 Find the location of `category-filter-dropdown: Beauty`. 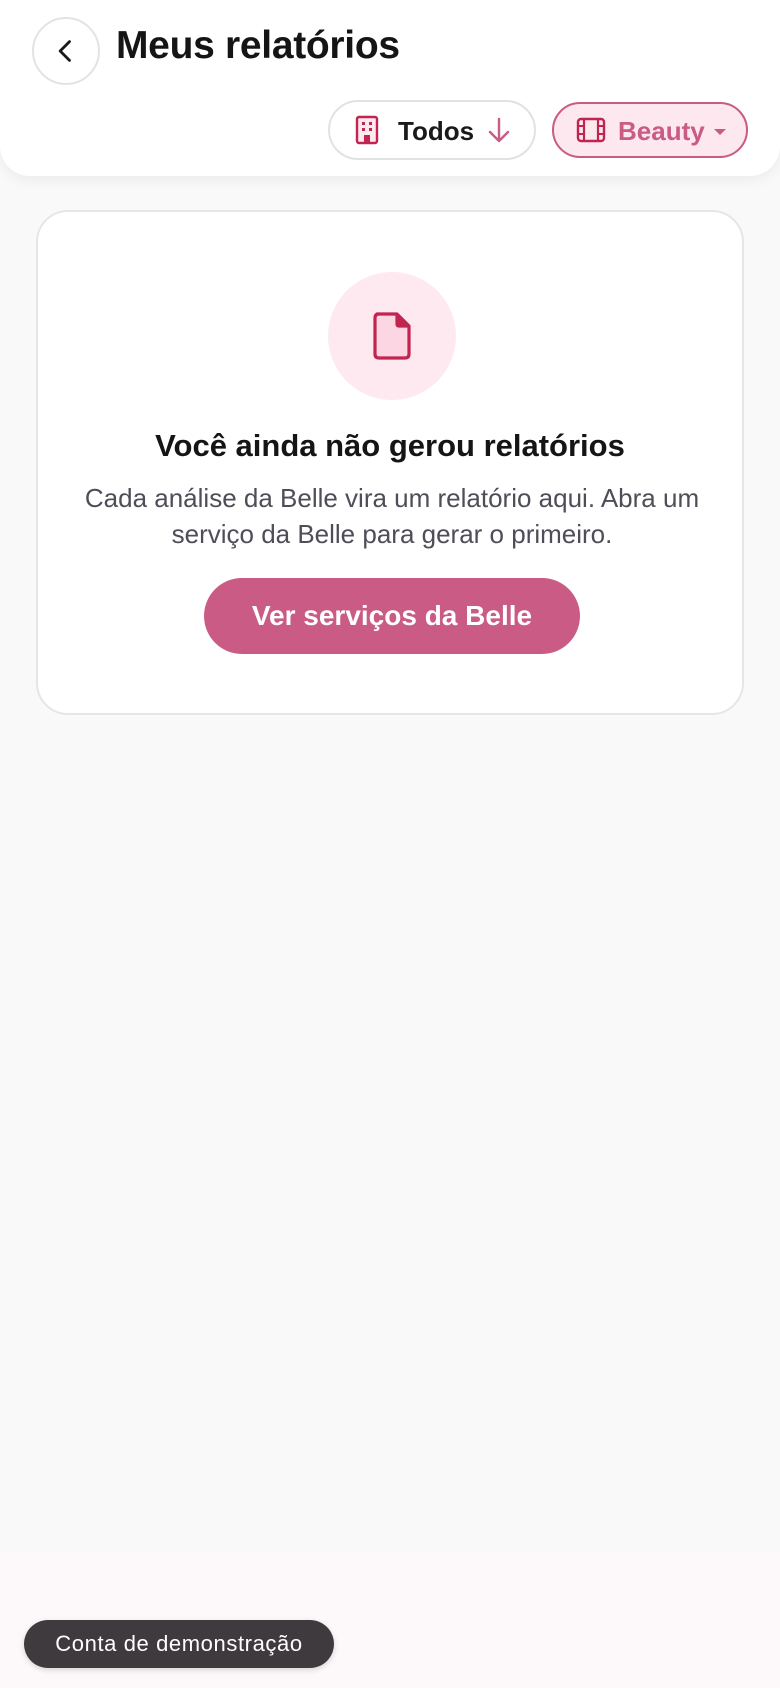

category-filter-dropdown: Beauty is located at coordinates (650, 130).